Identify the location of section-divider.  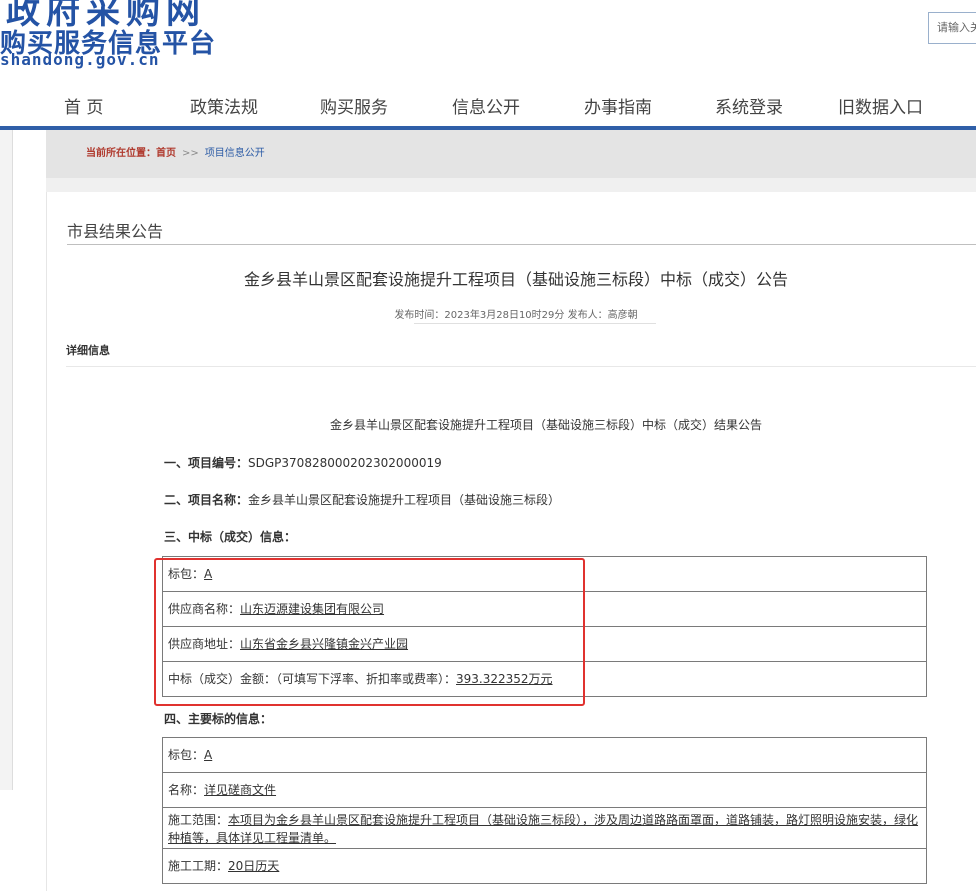
(521, 244).